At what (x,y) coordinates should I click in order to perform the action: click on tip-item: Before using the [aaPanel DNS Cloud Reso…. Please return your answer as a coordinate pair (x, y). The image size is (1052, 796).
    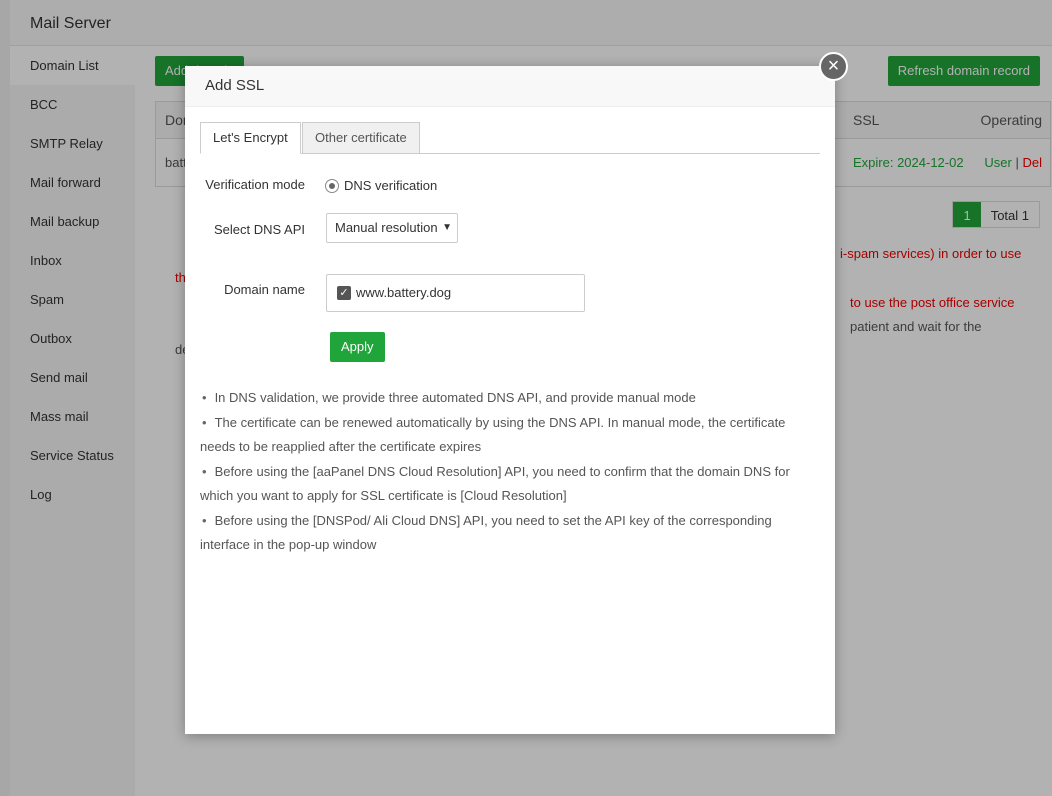
    Looking at the image, I should click on (500, 484).